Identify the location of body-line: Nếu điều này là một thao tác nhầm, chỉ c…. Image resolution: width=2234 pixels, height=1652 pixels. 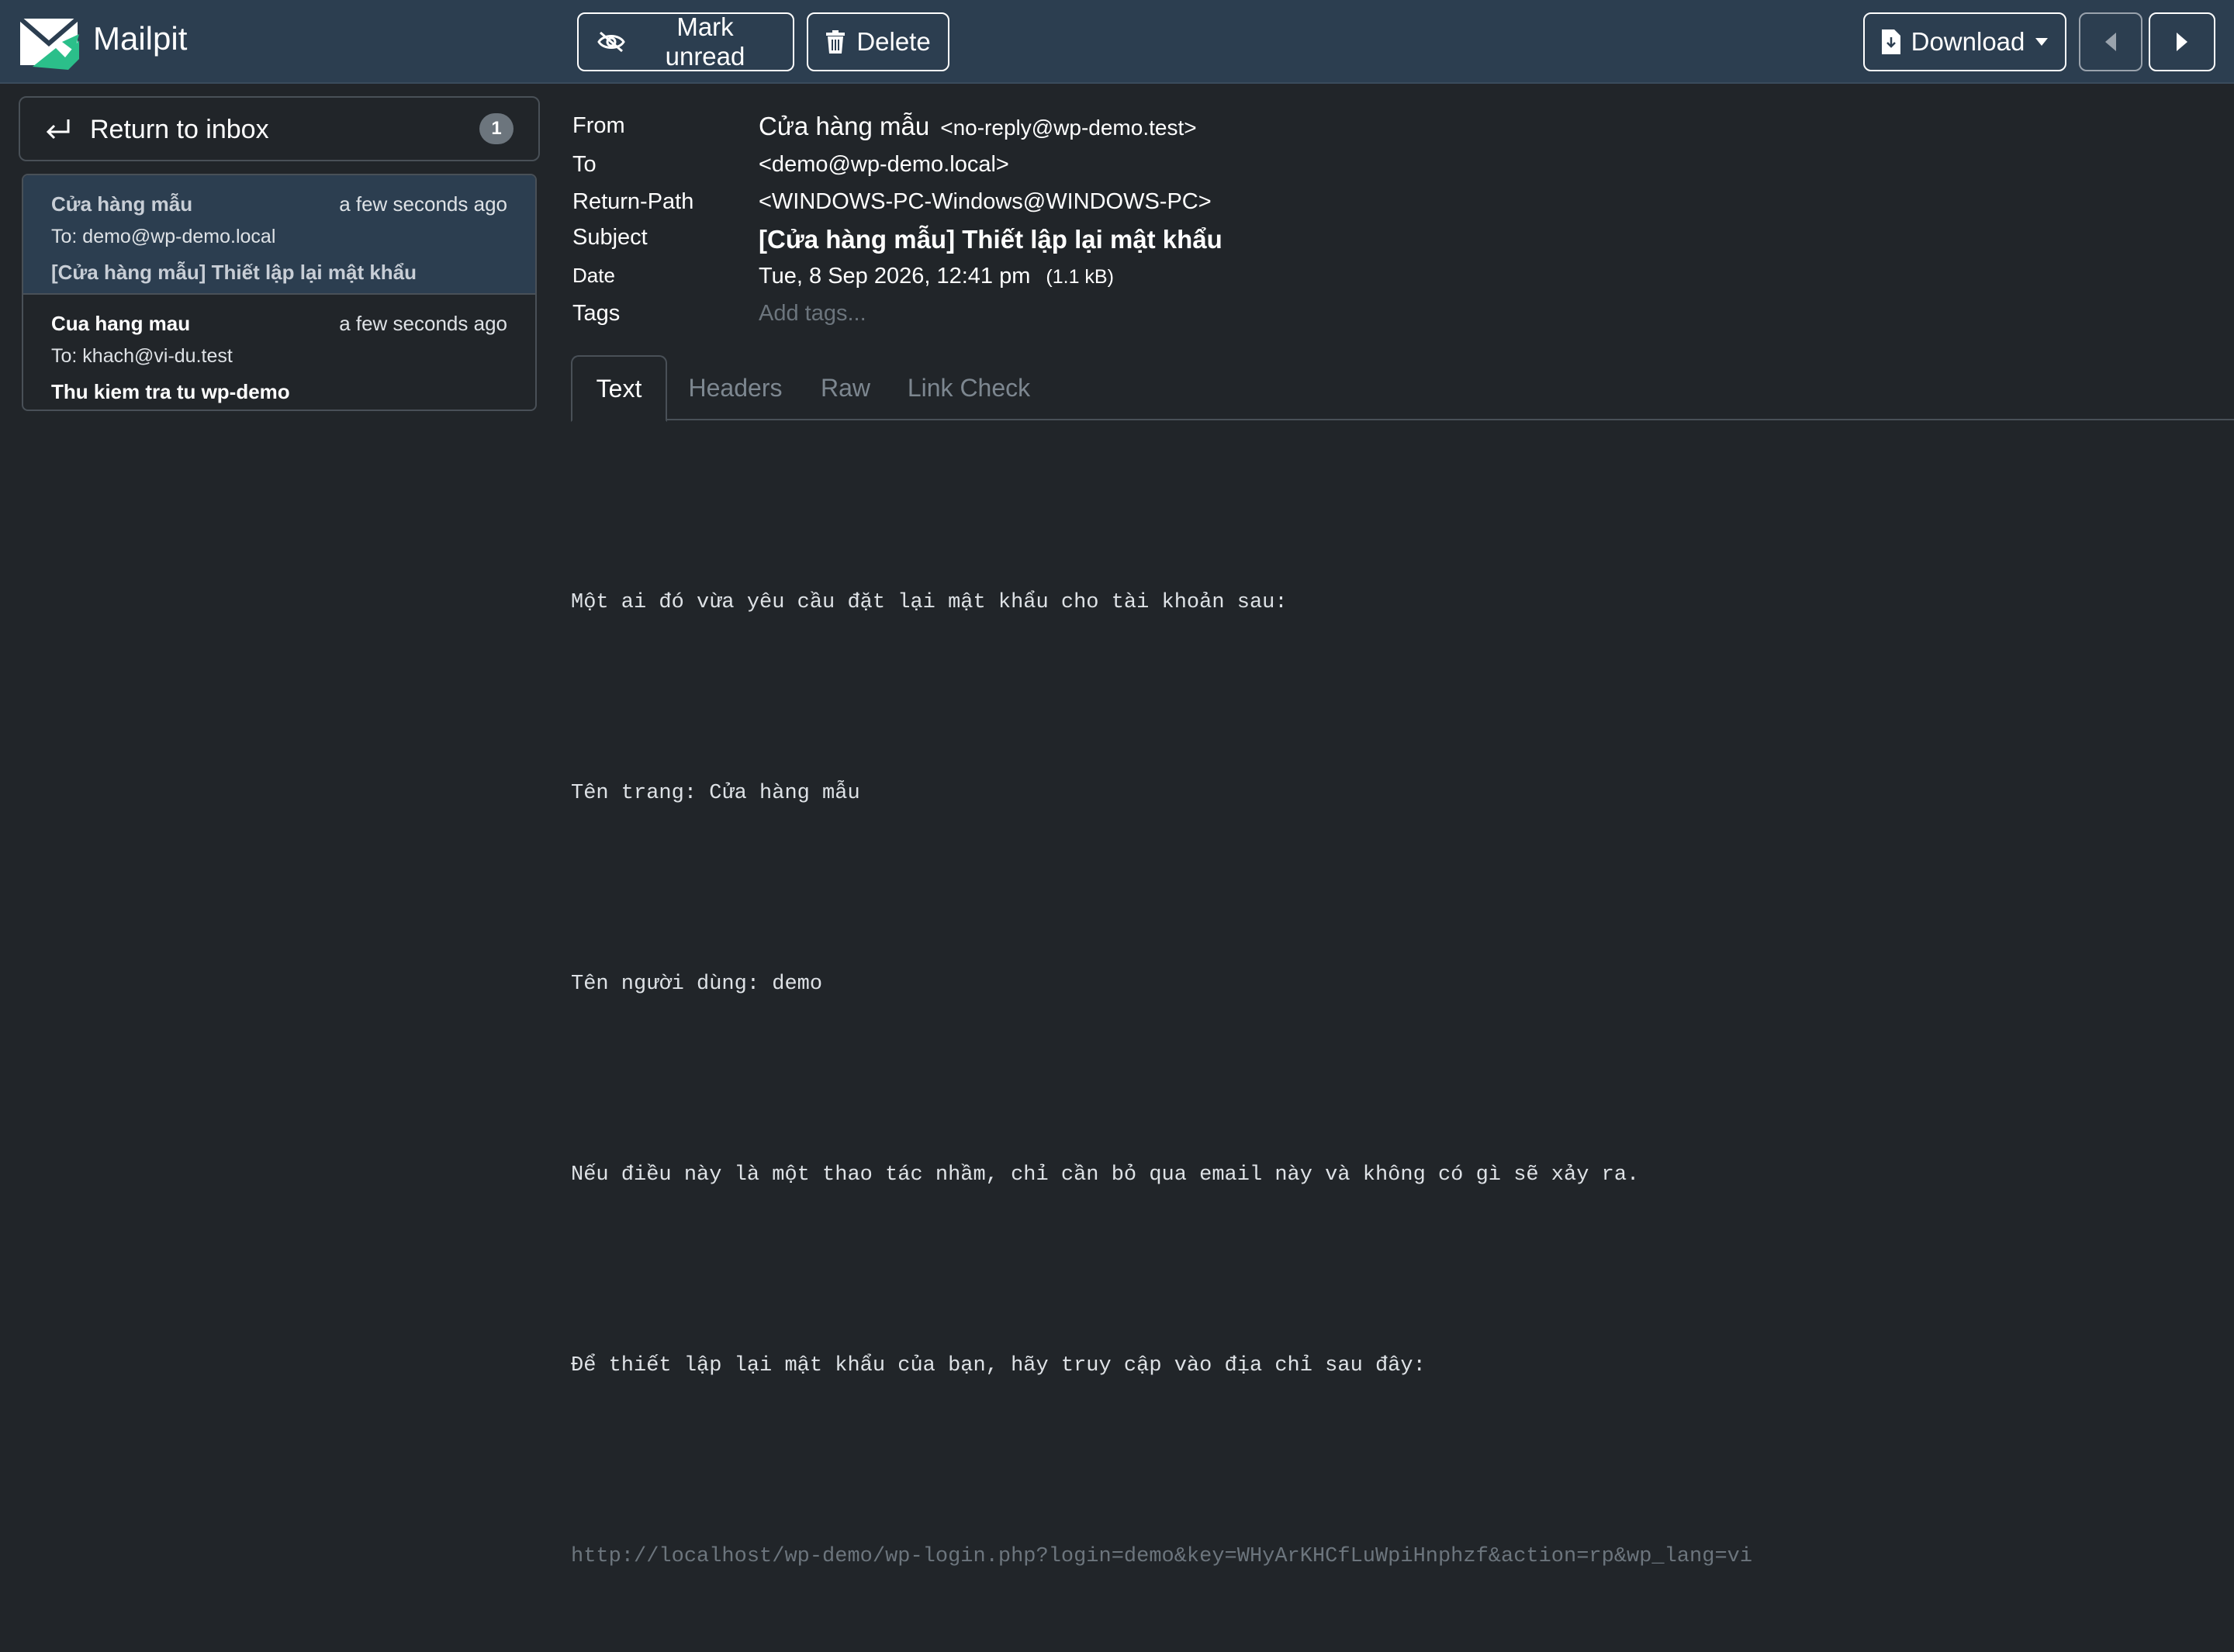
(1105, 1175).